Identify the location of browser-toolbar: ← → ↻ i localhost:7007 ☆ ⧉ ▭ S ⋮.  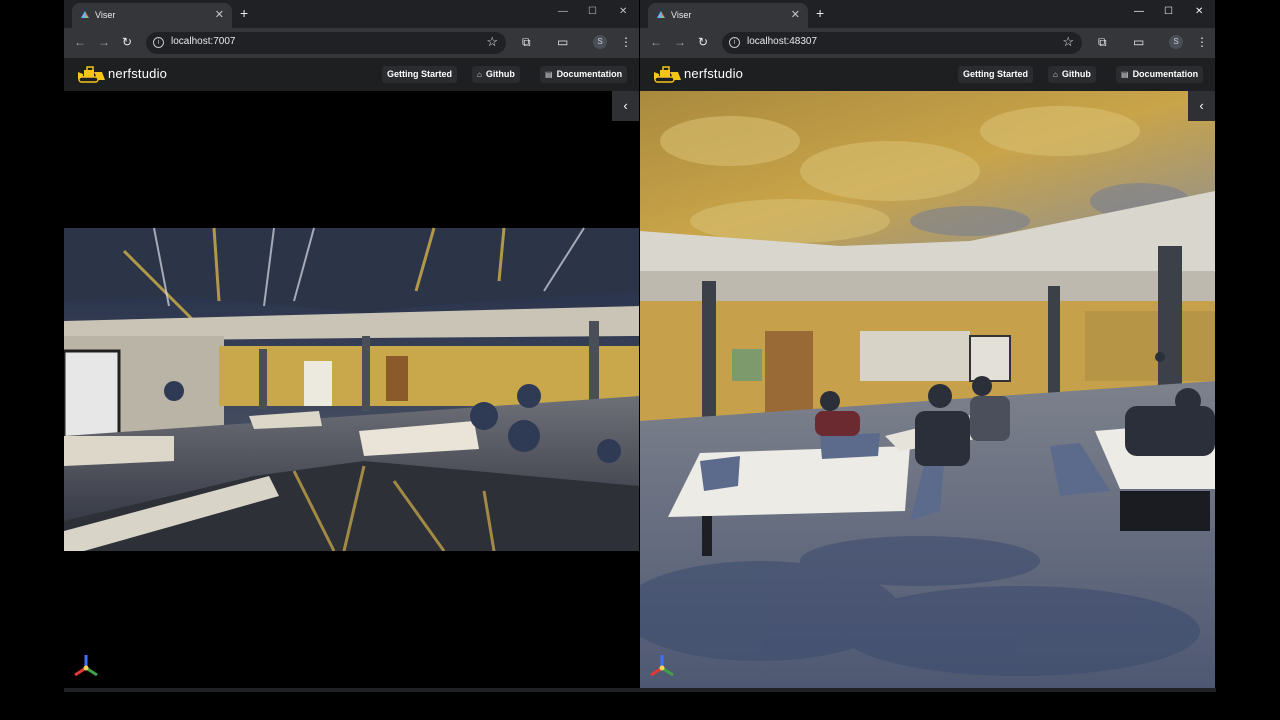
(351, 43).